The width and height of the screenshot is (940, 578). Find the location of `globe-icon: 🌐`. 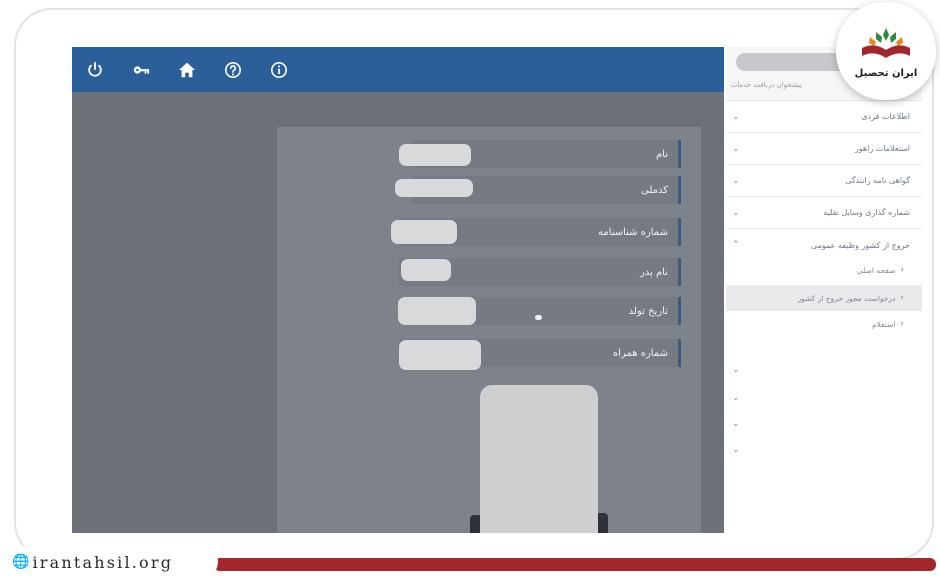

globe-icon: 🌐 is located at coordinates (21, 562).